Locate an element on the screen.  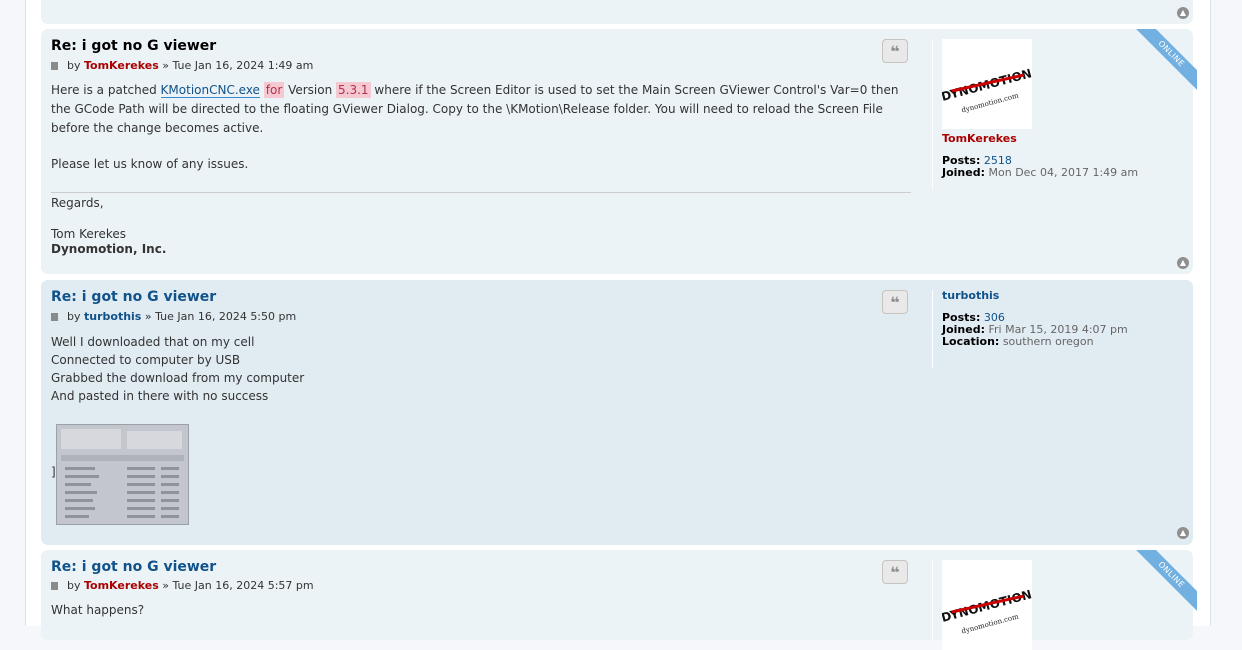
post-meta: by TomKerekes » Tue Jan 16, 2024 1:49 am is located at coordinates (182, 65).